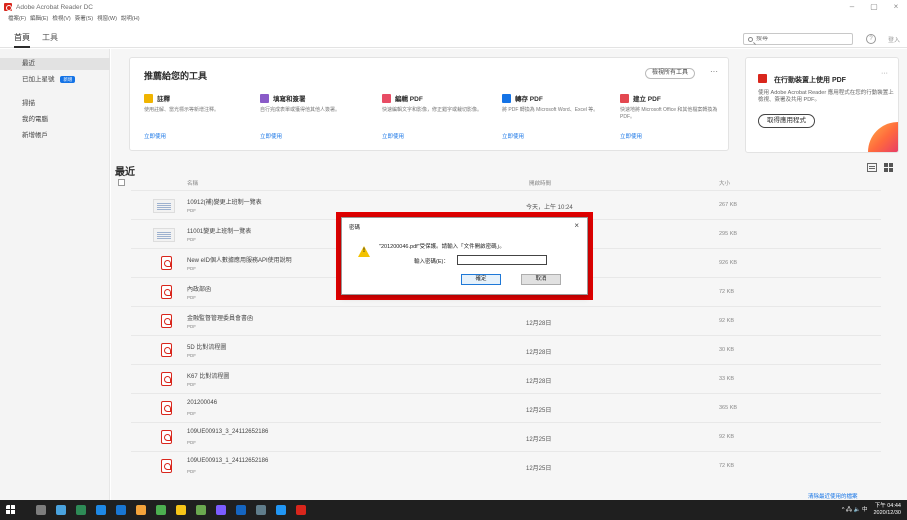 This screenshot has height=520, width=907. I want to click on recommended-more-icon: ···, so click(714, 71).